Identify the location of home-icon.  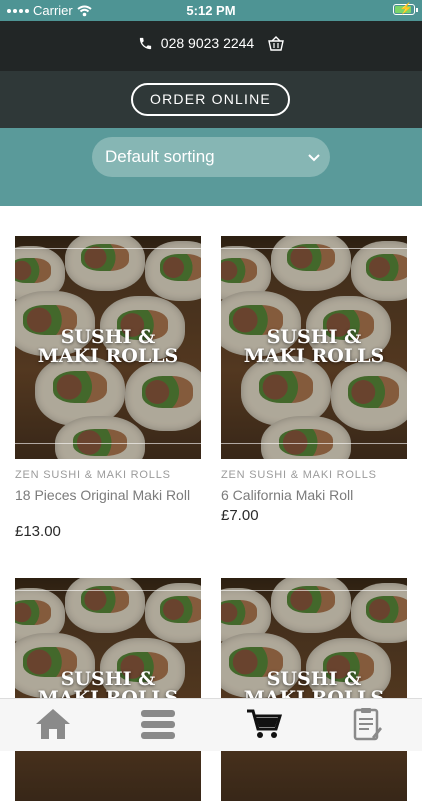
(53, 724).